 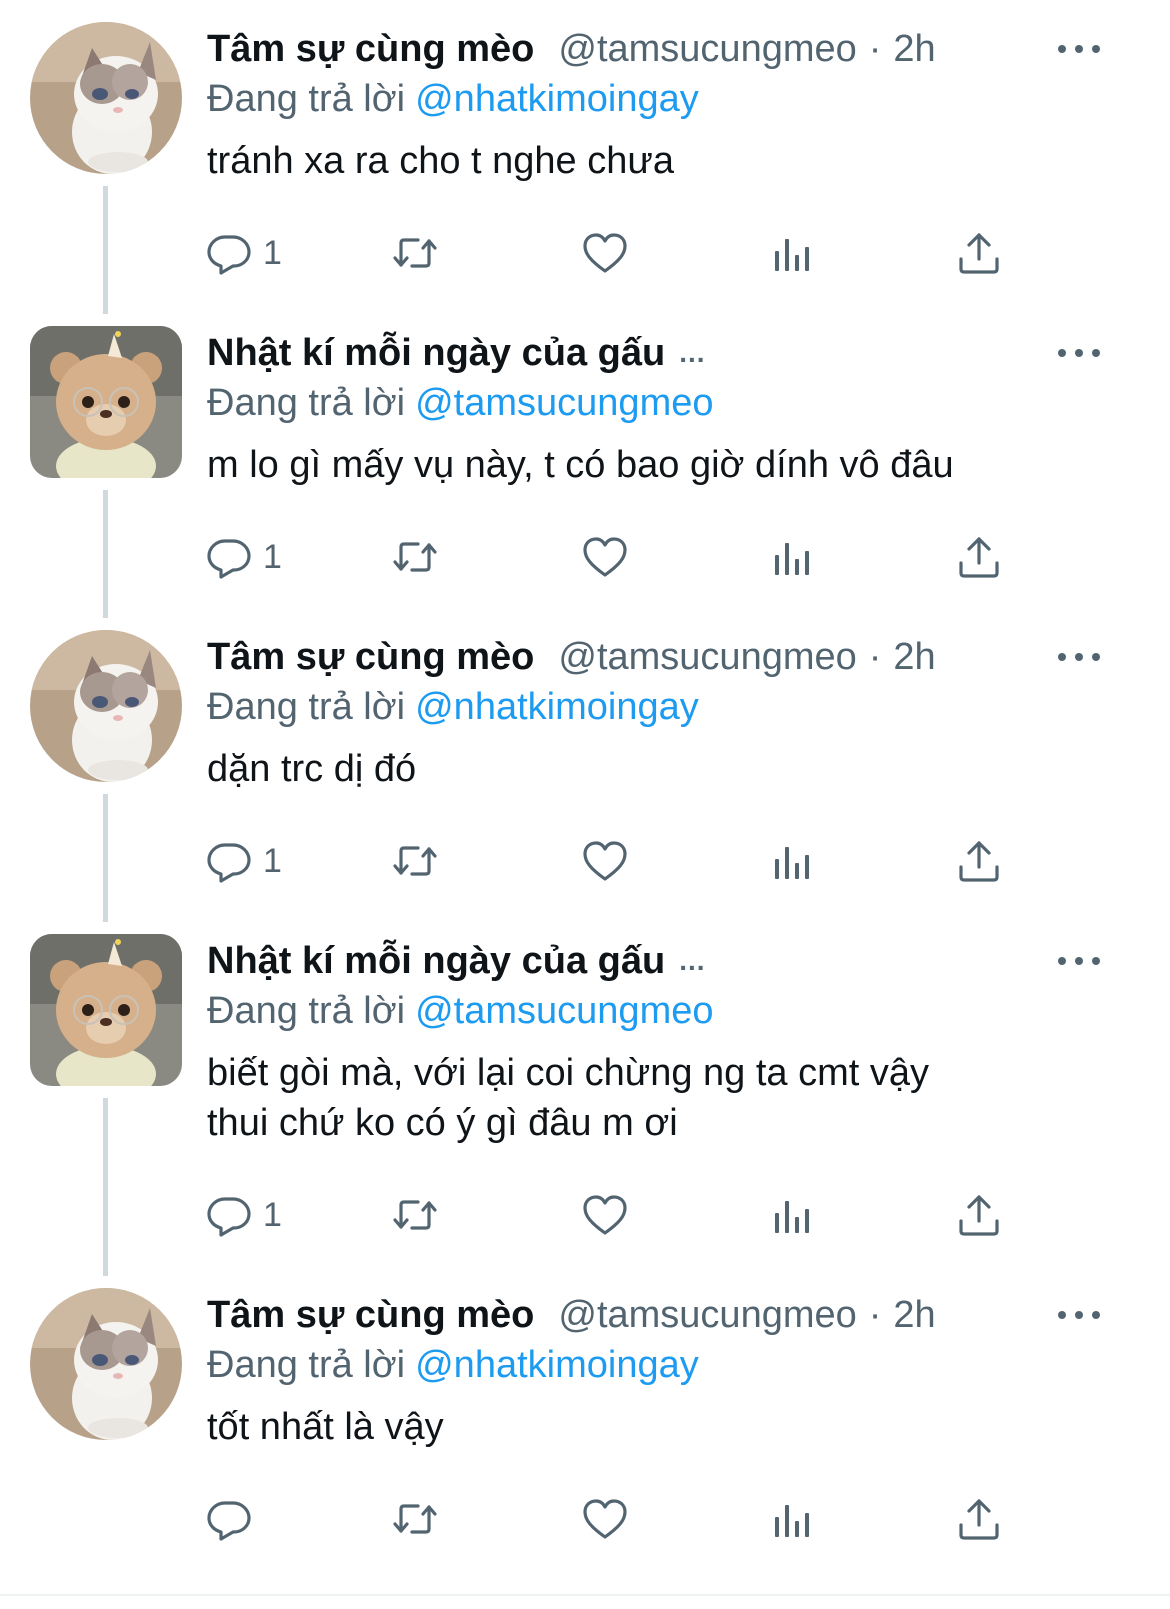 What do you see at coordinates (325, 1427) in the screenshot?
I see `tweet-text: tốt nhất là vậy` at bounding box center [325, 1427].